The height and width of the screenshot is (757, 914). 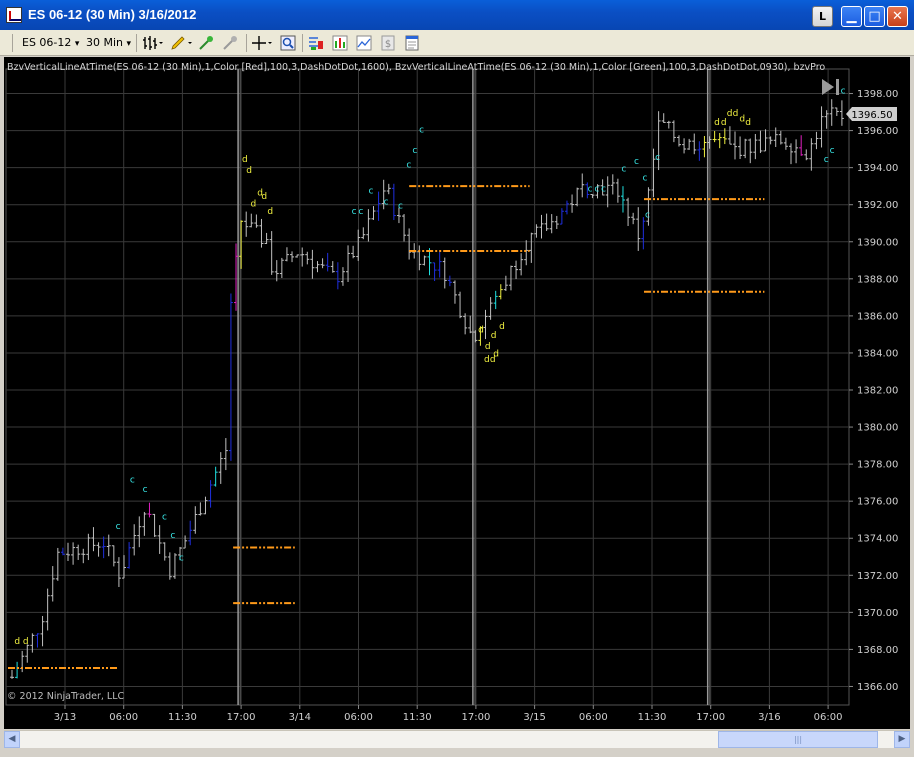 I want to click on interval-selector: 30 Min ▾, so click(x=108, y=43).